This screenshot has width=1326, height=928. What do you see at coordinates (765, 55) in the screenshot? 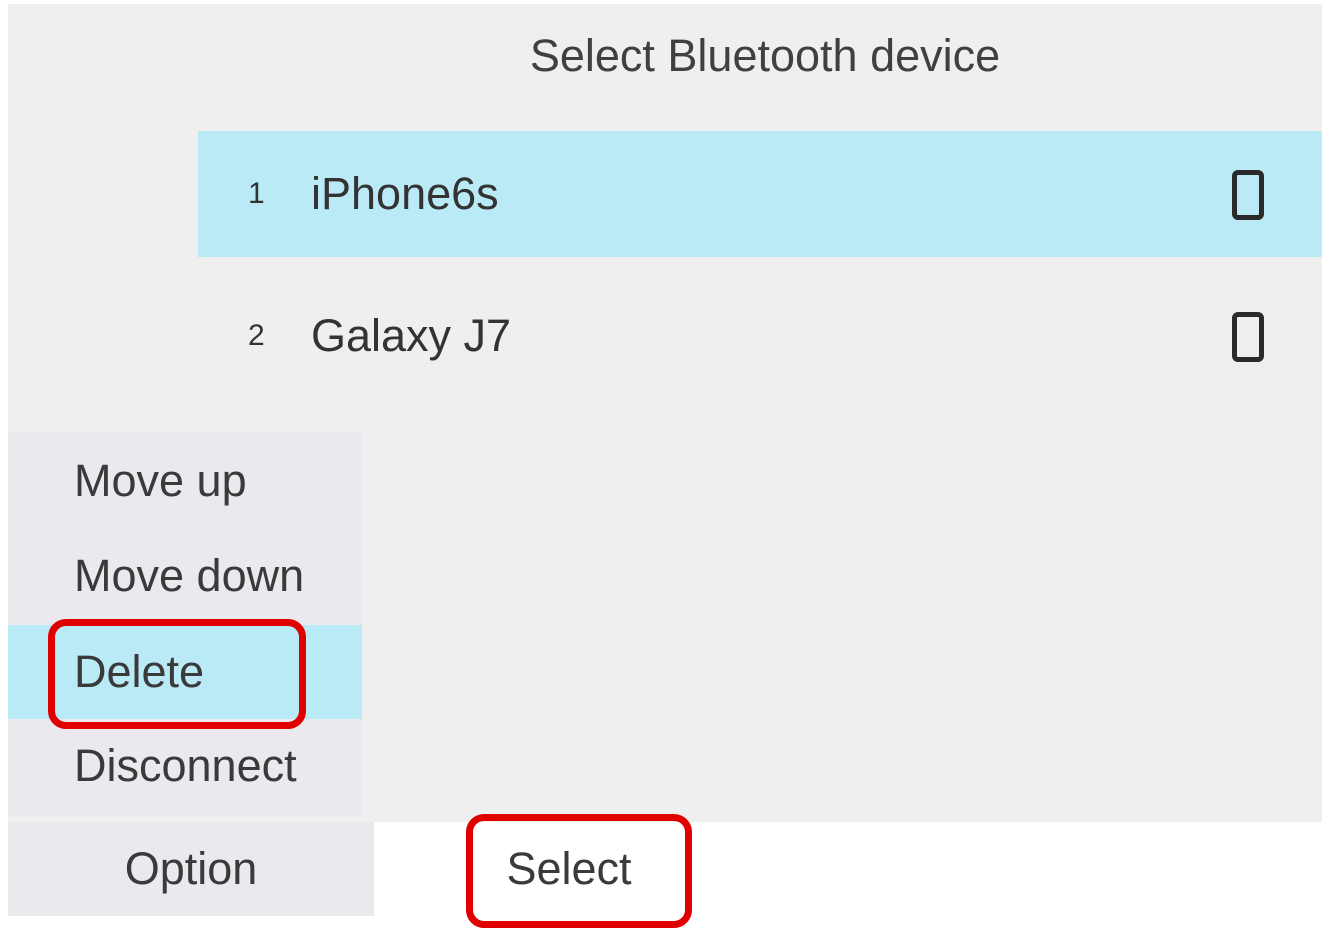
I see `page-title: Select Bluetooth device` at bounding box center [765, 55].